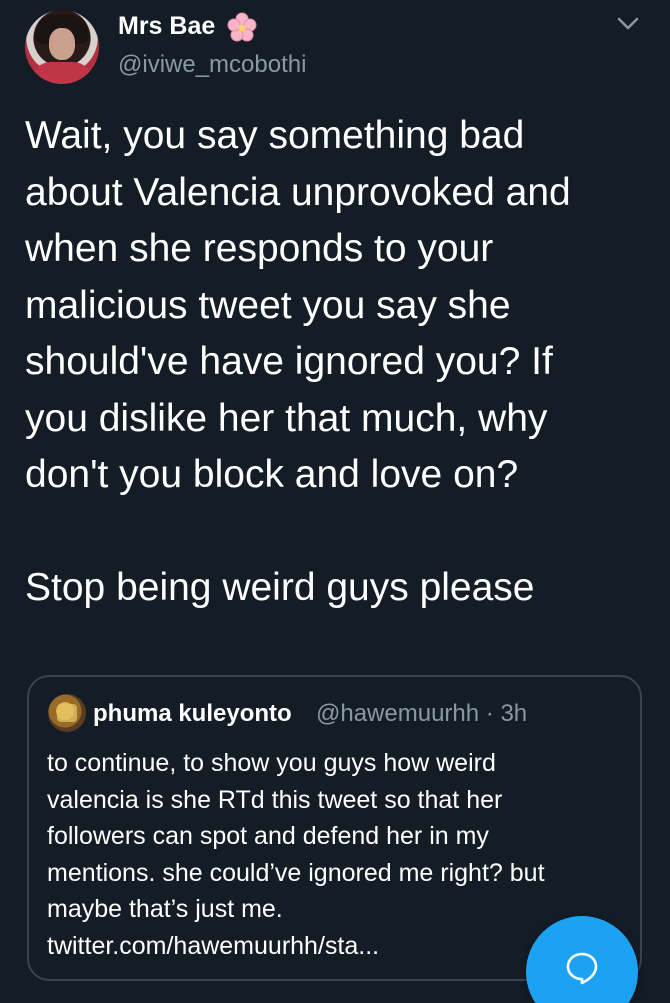  I want to click on quoted-tweet-handle-time: @hawemuurhh · 3h, so click(422, 713).